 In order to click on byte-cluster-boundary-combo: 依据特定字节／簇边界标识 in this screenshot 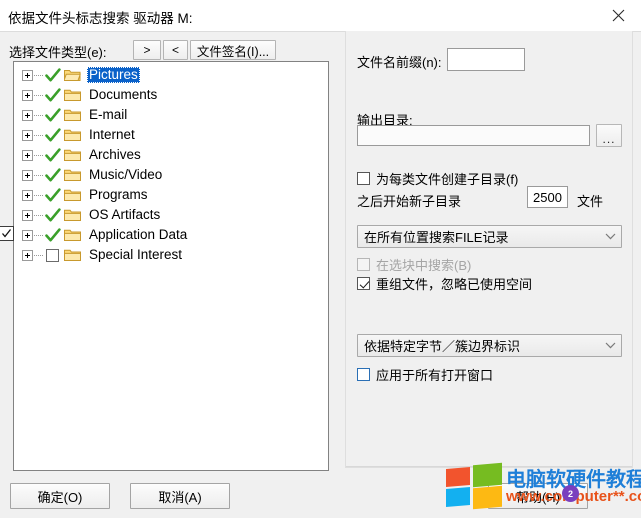, I will do `click(489, 345)`.